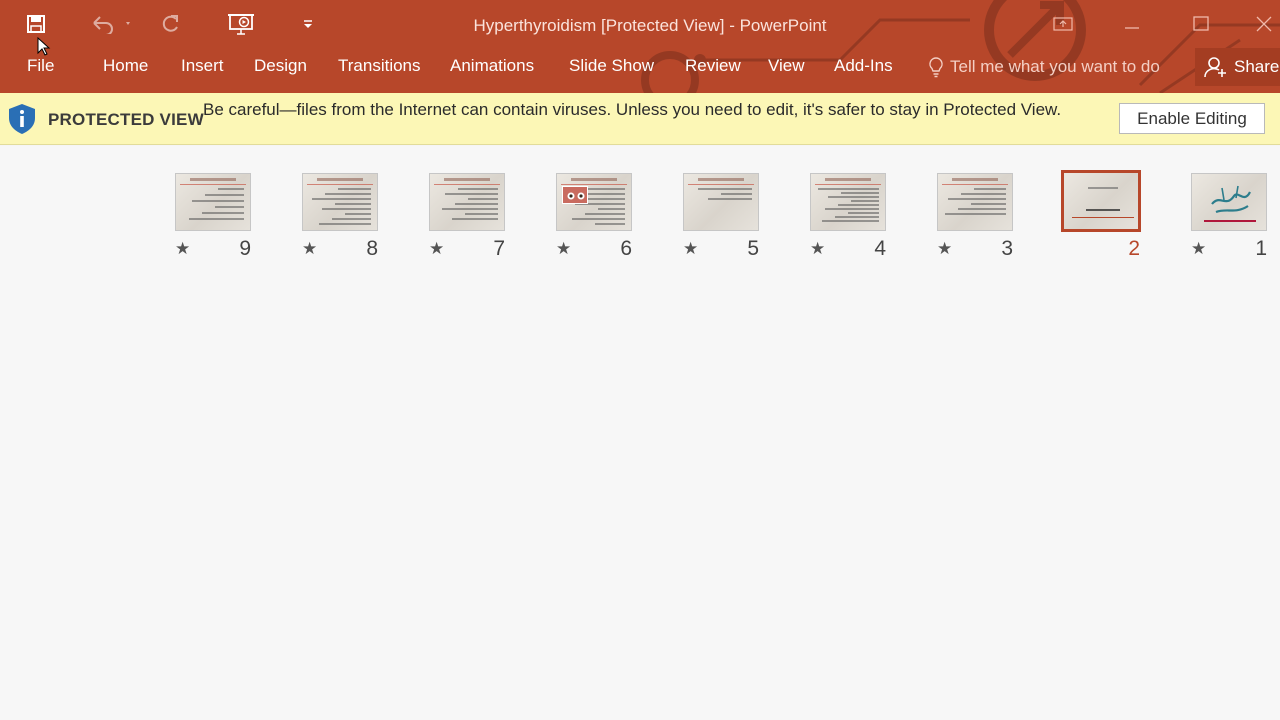  I want to click on tab-file: File, so click(40, 66).